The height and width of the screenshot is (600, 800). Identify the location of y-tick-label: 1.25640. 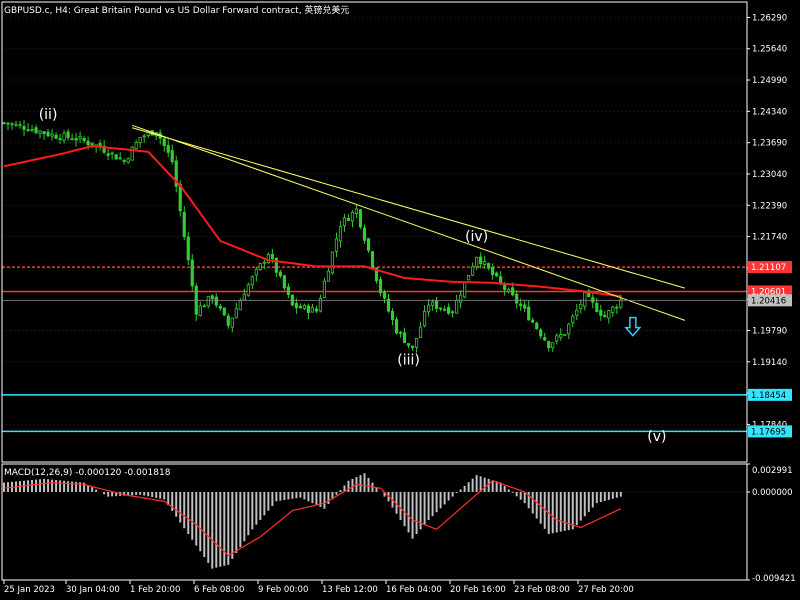
(769, 50).